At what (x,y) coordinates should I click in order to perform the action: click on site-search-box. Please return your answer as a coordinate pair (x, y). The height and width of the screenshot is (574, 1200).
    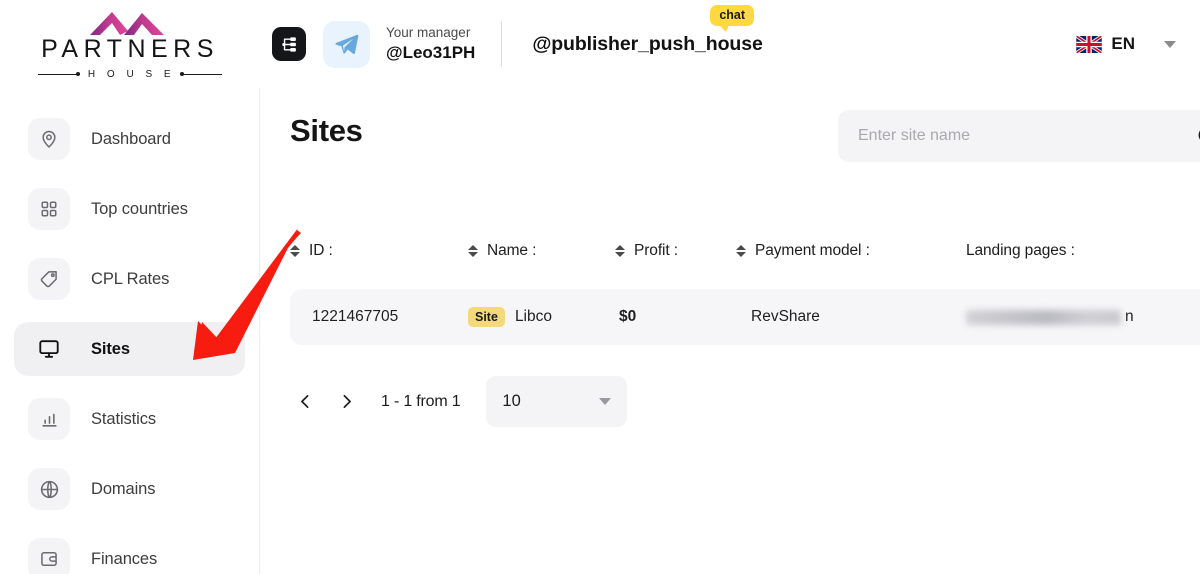
    Looking at the image, I should click on (1019, 136).